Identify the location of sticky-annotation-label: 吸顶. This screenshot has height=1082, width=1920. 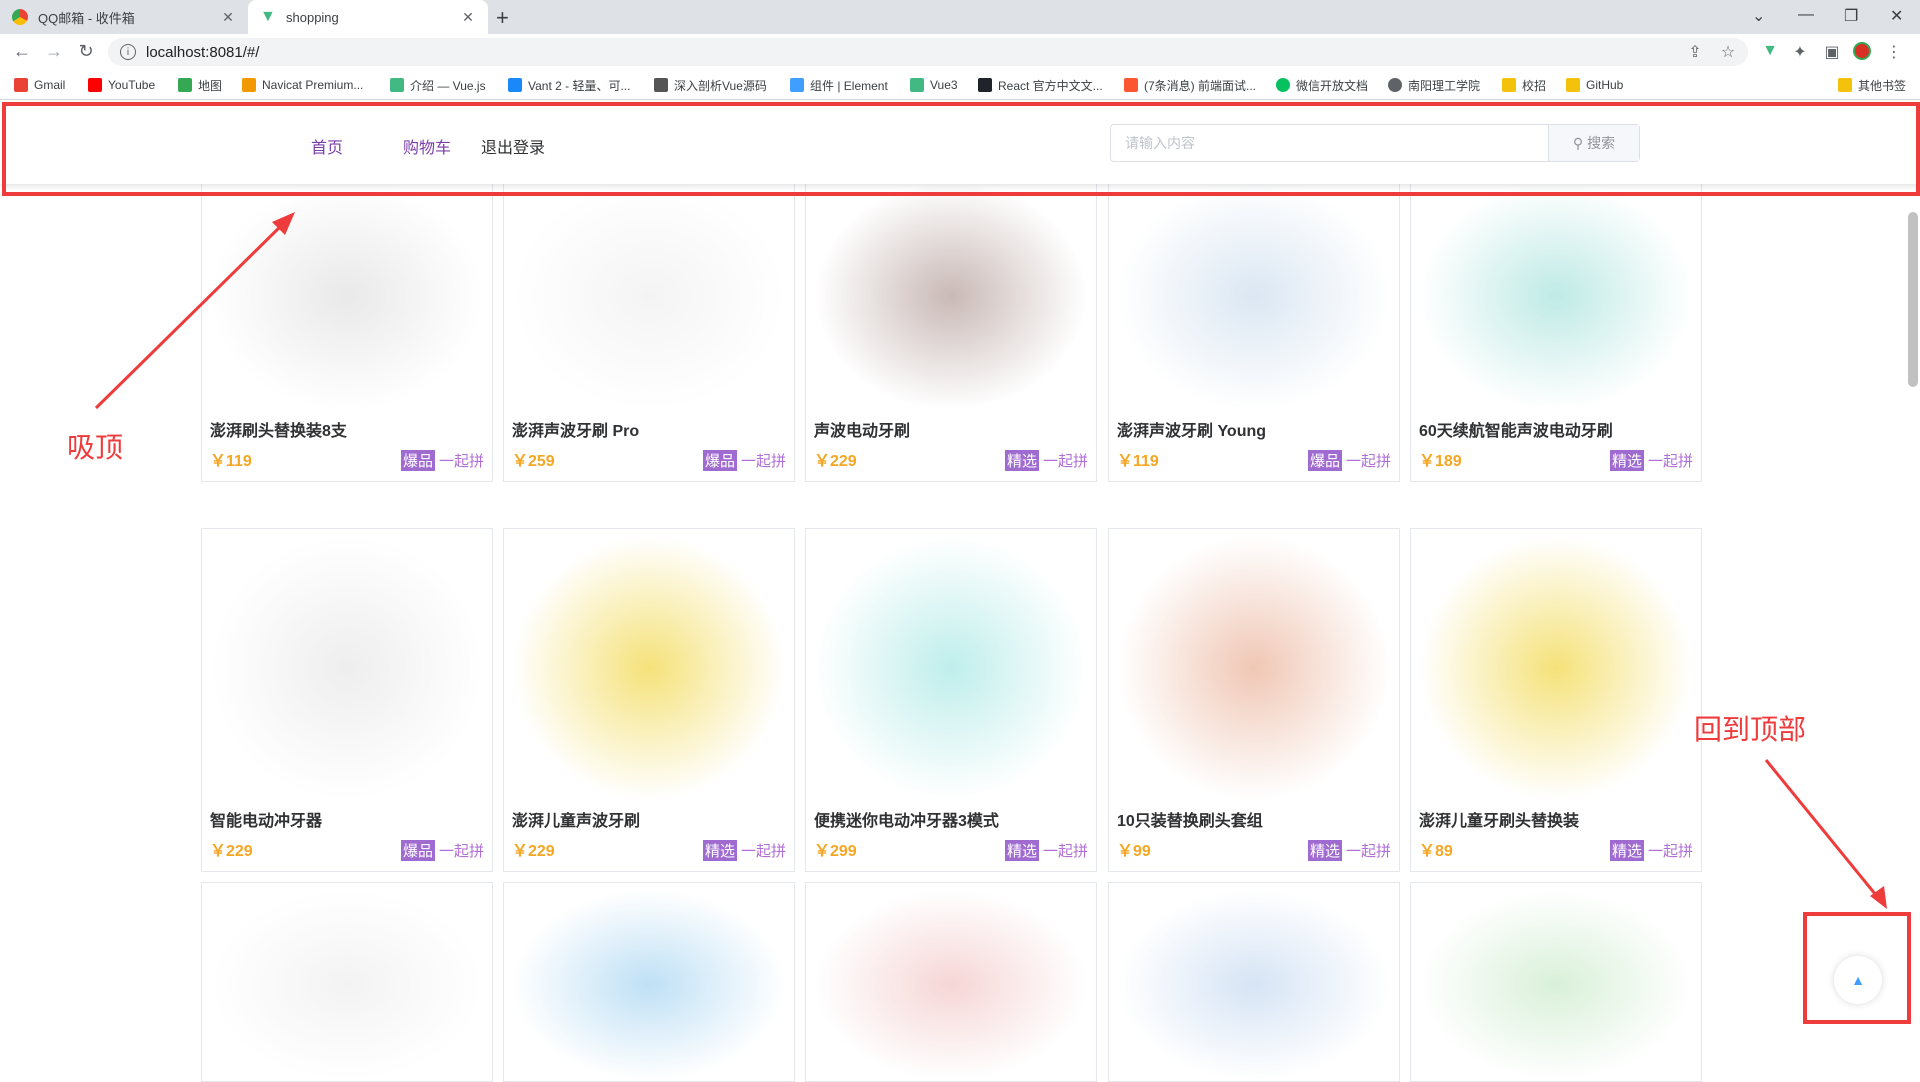
(95, 447).